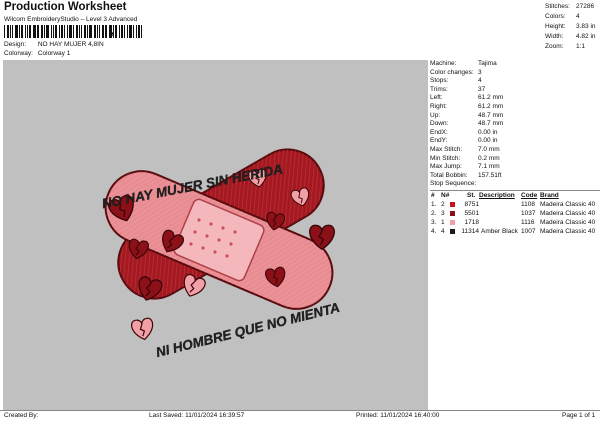  I want to click on footer-created-by: Created By:, so click(21, 415).